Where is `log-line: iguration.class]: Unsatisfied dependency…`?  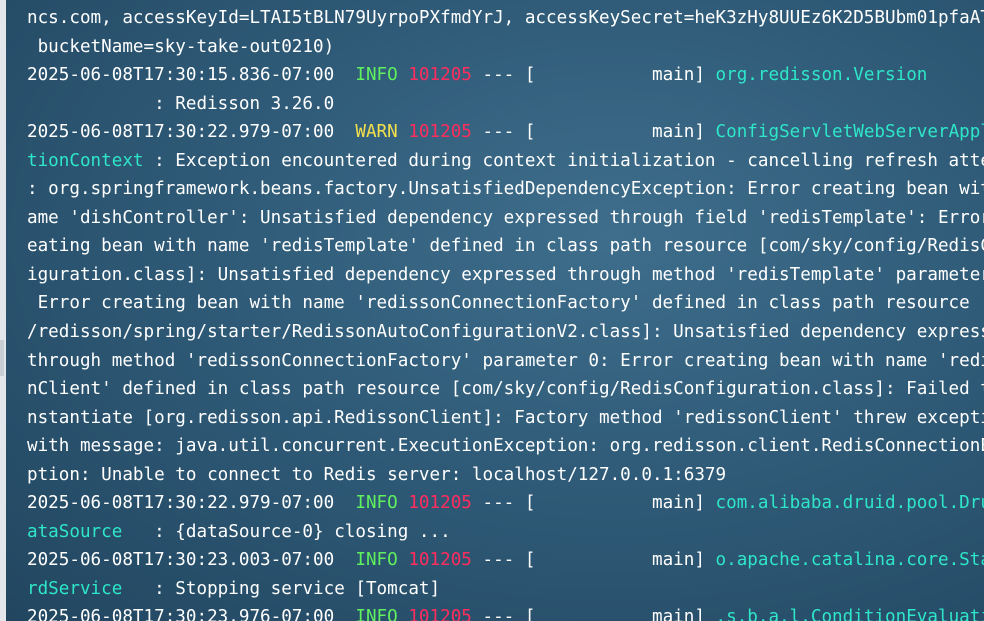 log-line: iguration.class]: Unsatisfied dependency… is located at coordinates (505, 275).